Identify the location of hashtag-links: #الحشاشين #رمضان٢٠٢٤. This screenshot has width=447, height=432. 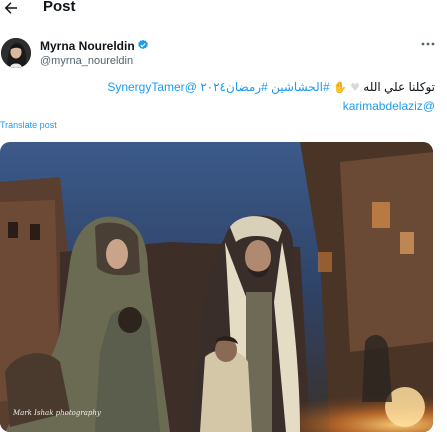
(264, 87).